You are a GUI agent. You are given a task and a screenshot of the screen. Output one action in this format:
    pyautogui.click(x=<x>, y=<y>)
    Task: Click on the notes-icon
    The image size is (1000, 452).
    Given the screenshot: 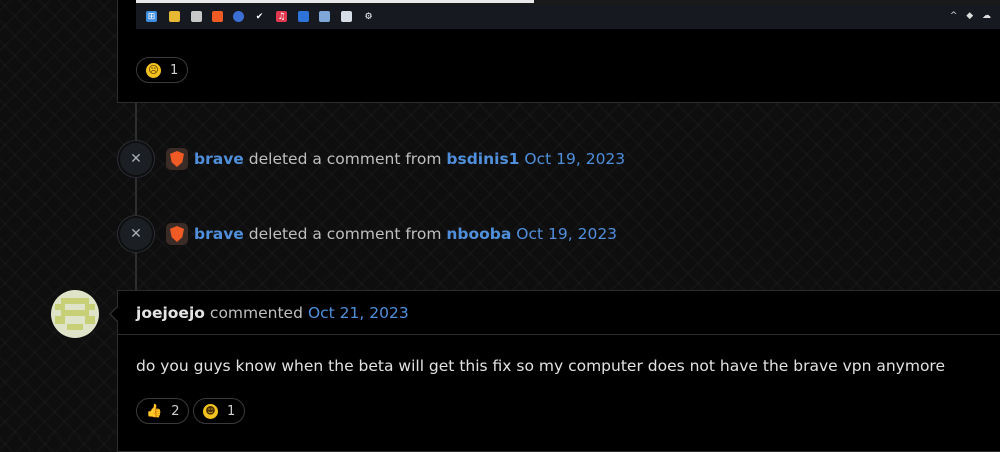 What is the action you would take?
    pyautogui.click(x=303, y=16)
    